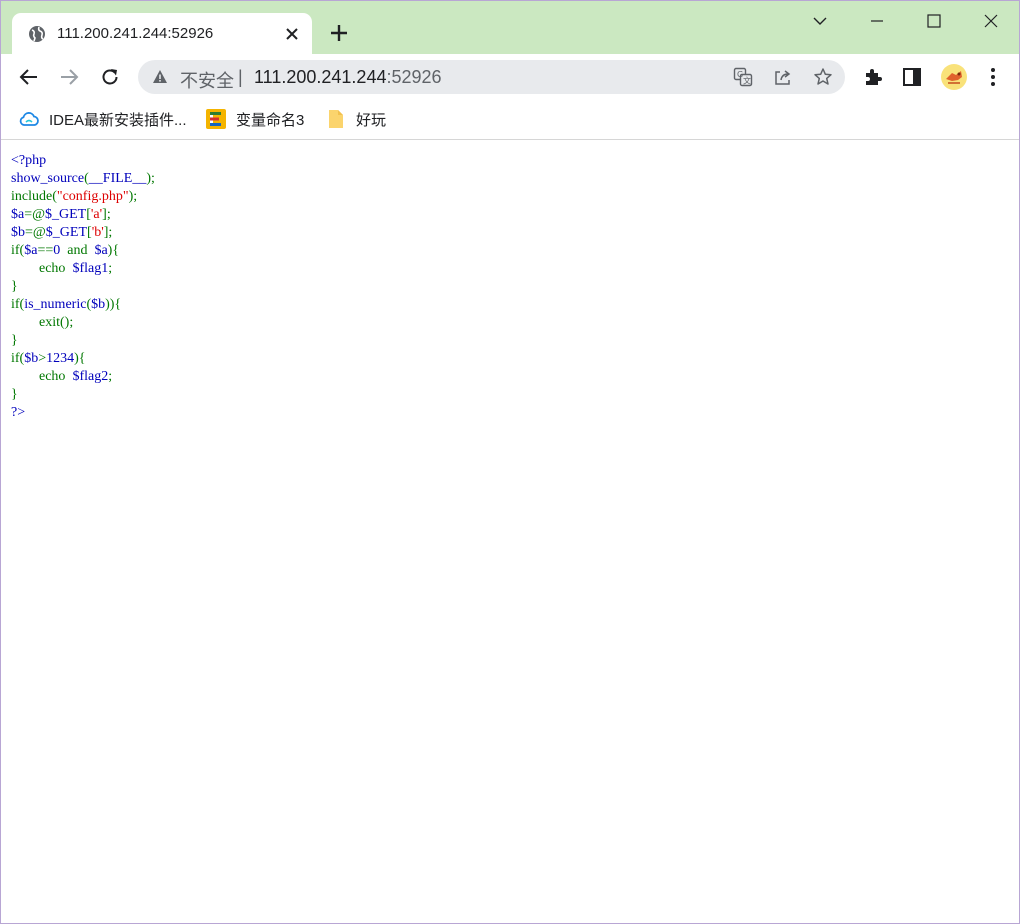 The width and height of the screenshot is (1020, 924). I want to click on back-button, so click(29, 77).